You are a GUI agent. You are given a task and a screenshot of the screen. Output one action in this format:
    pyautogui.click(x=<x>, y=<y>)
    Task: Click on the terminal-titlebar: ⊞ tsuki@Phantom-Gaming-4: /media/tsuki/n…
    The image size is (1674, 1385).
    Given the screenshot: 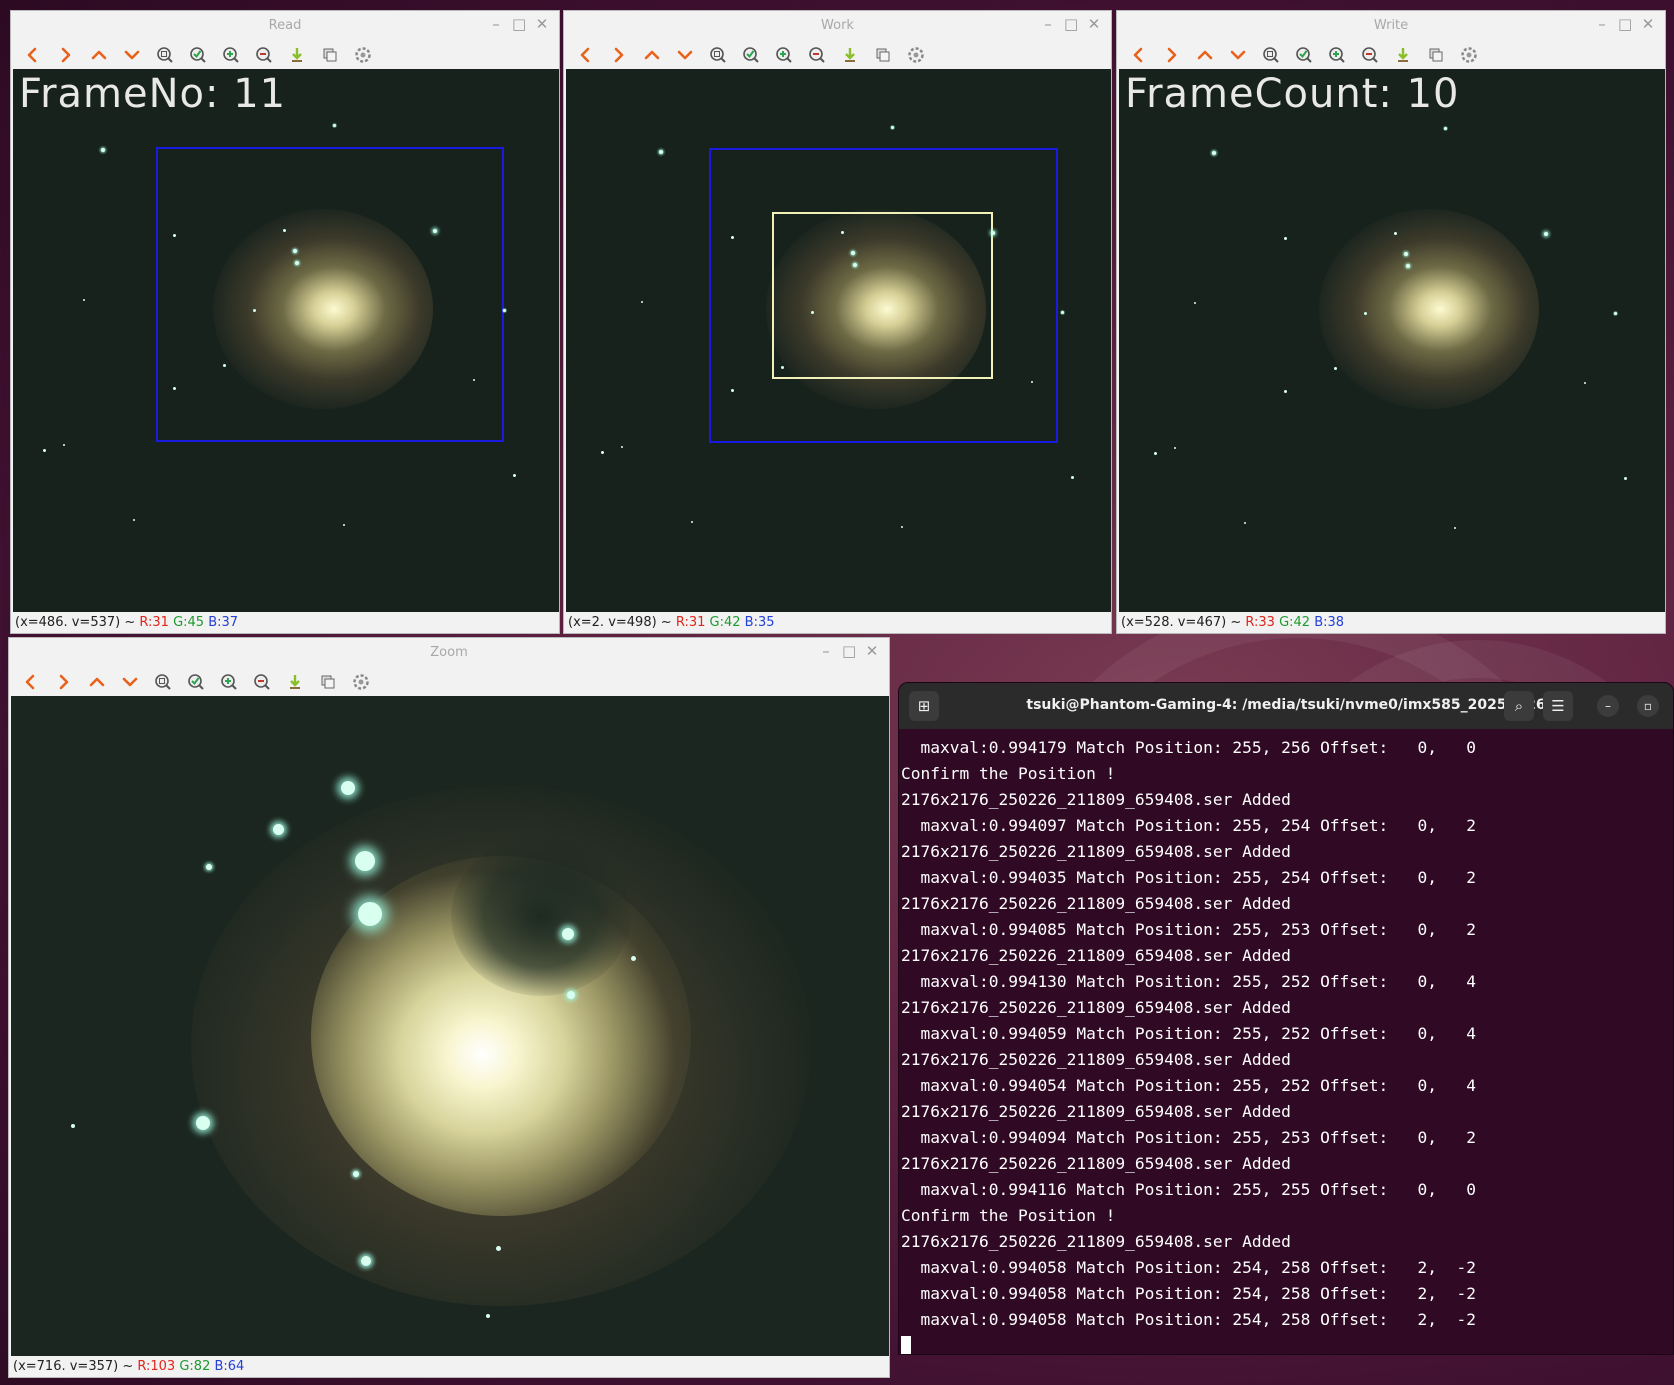 What is the action you would take?
    pyautogui.click(x=1286, y=706)
    